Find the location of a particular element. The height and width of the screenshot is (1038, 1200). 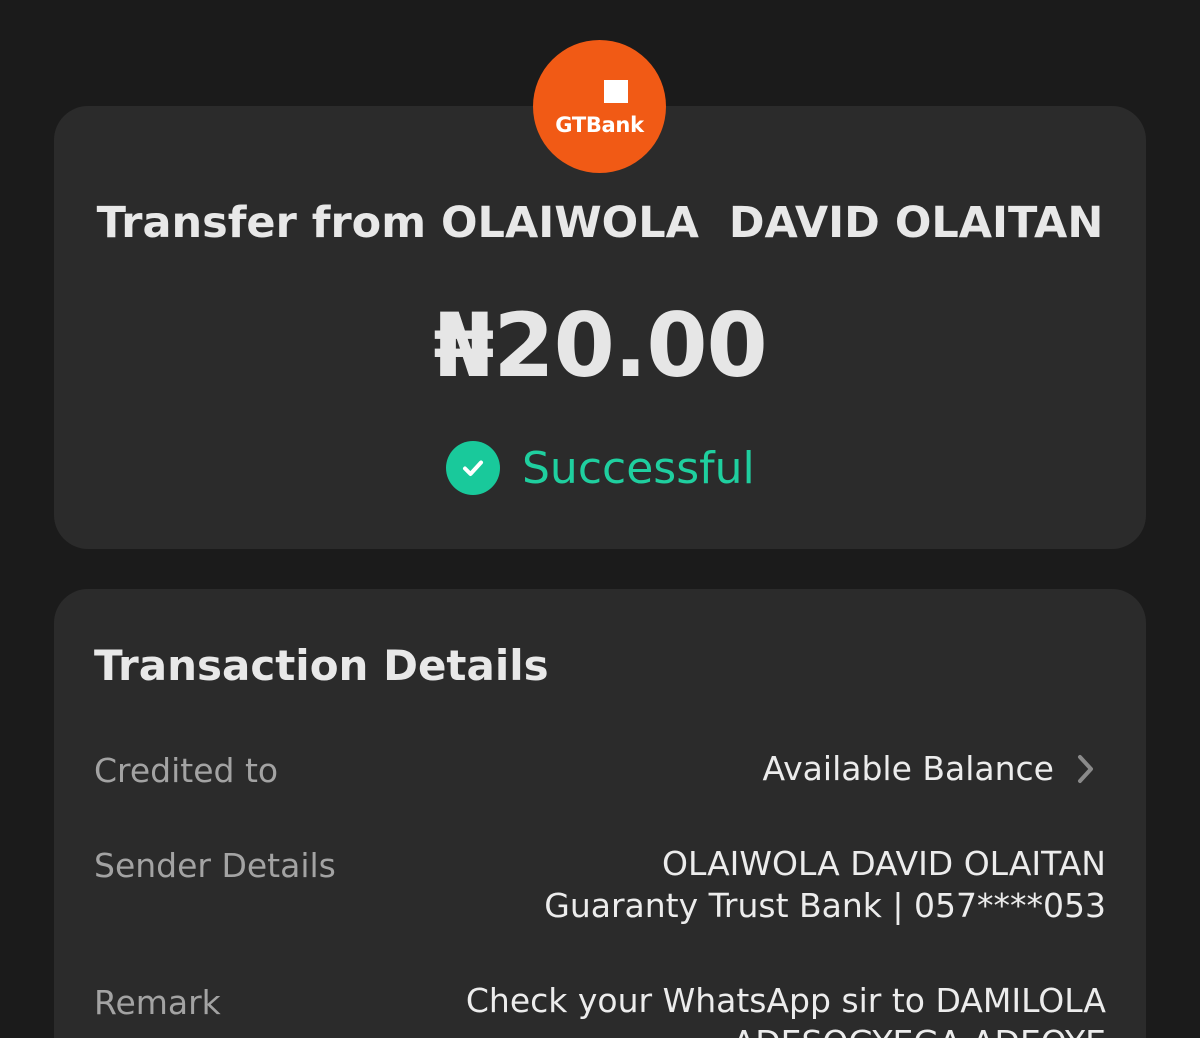

logo-text: GTBank is located at coordinates (599, 125).